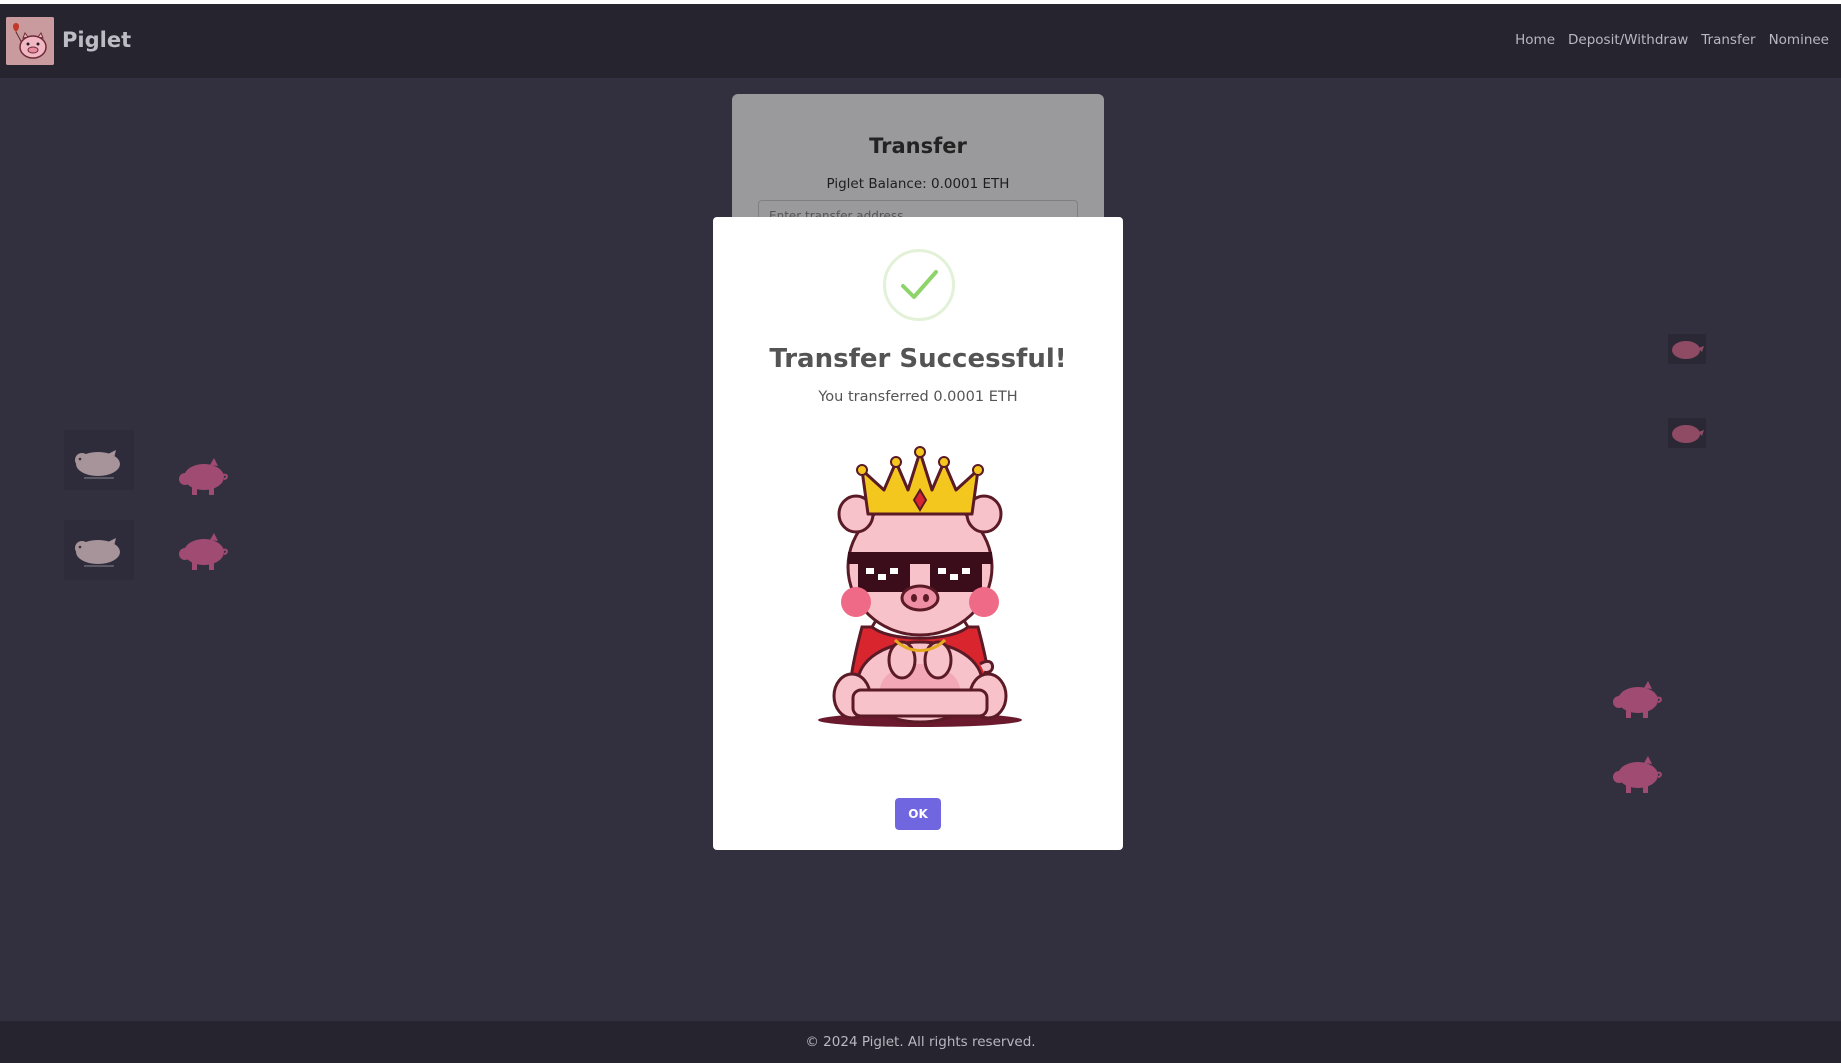 The image size is (1841, 1063). I want to click on nav-nominee: Nominee, so click(1799, 40).